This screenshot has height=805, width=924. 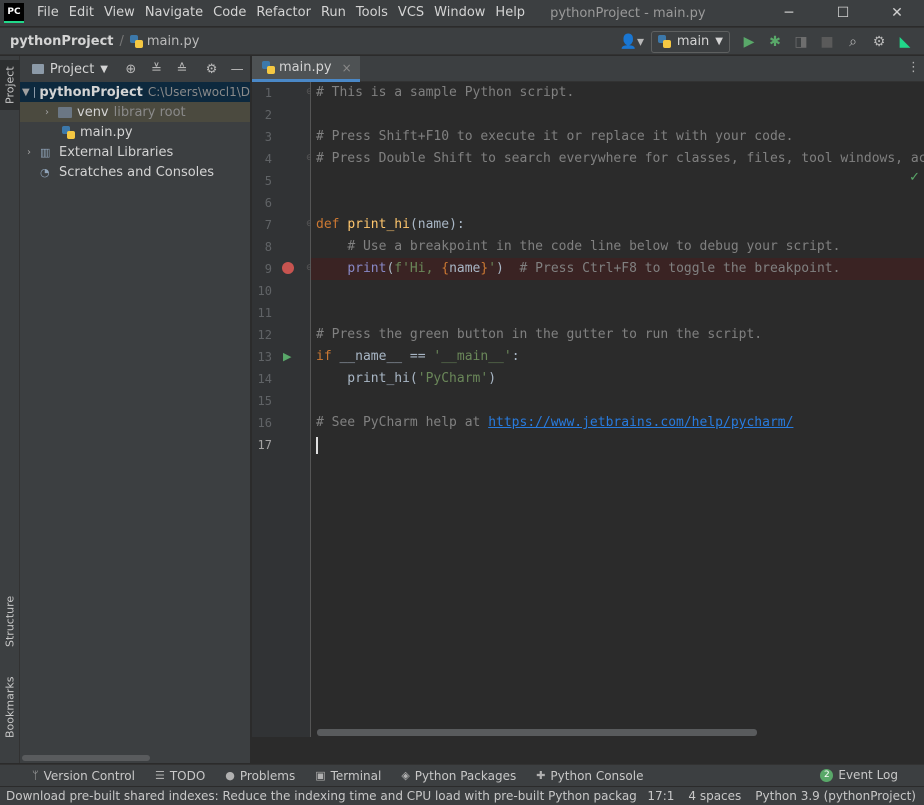 I want to click on tool-label: TODO, so click(x=187, y=775).